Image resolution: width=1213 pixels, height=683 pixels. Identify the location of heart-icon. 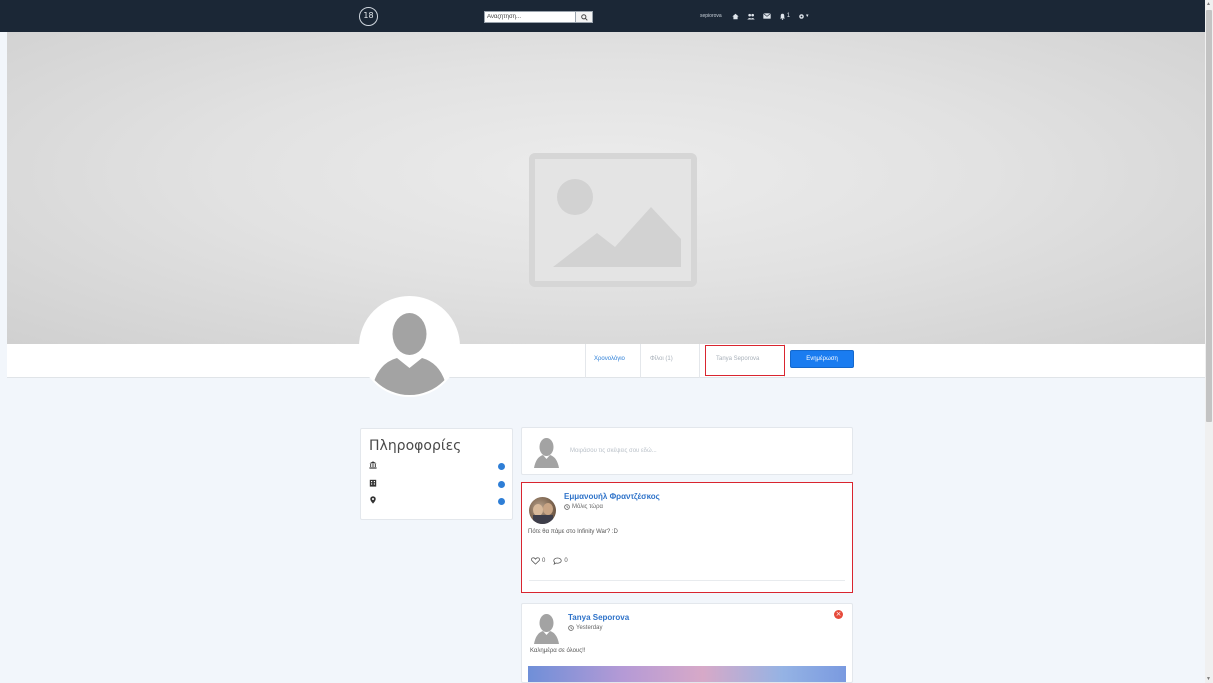
(535, 561).